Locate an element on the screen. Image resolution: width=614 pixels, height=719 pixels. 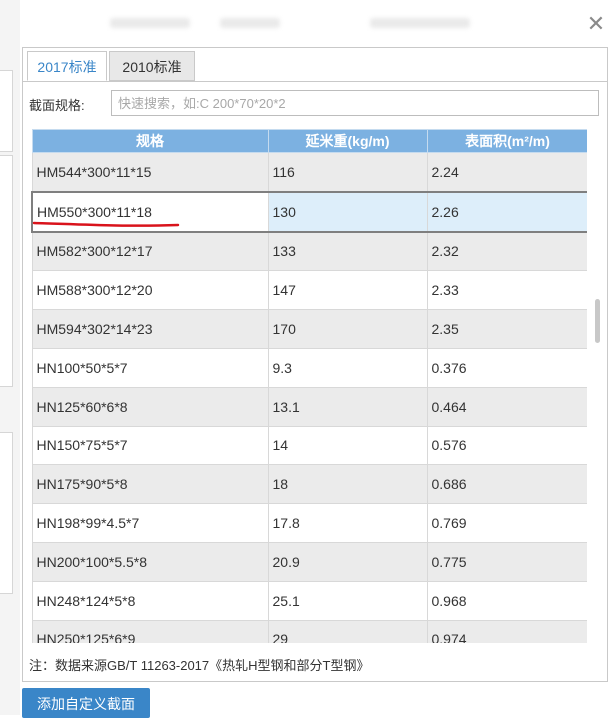
table-row: HN198*99*4.5*7 17.8 0.769 is located at coordinates (309, 523).